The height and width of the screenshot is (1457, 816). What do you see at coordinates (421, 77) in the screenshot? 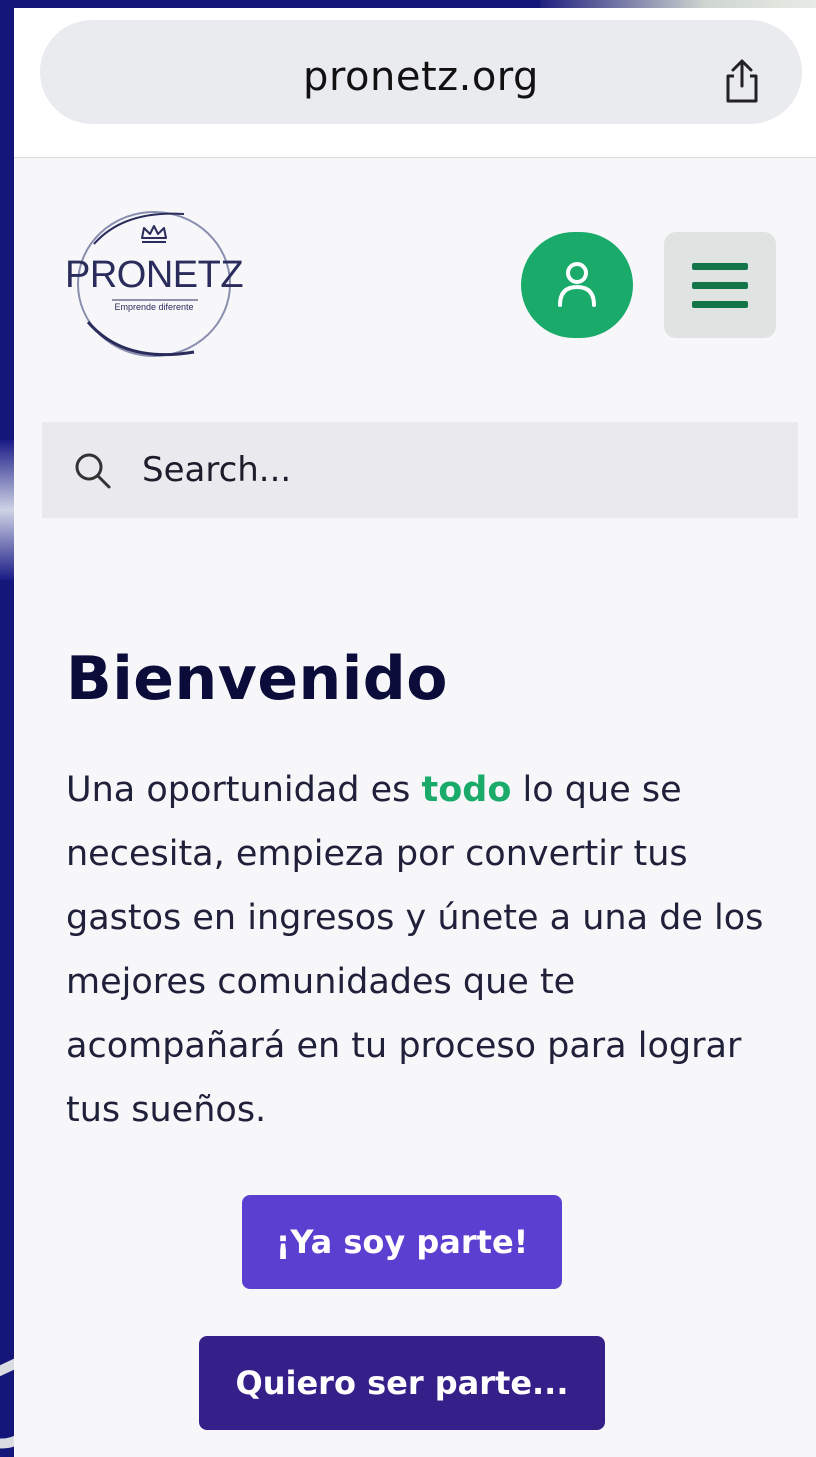
I see `url-text: pronetz.org` at bounding box center [421, 77].